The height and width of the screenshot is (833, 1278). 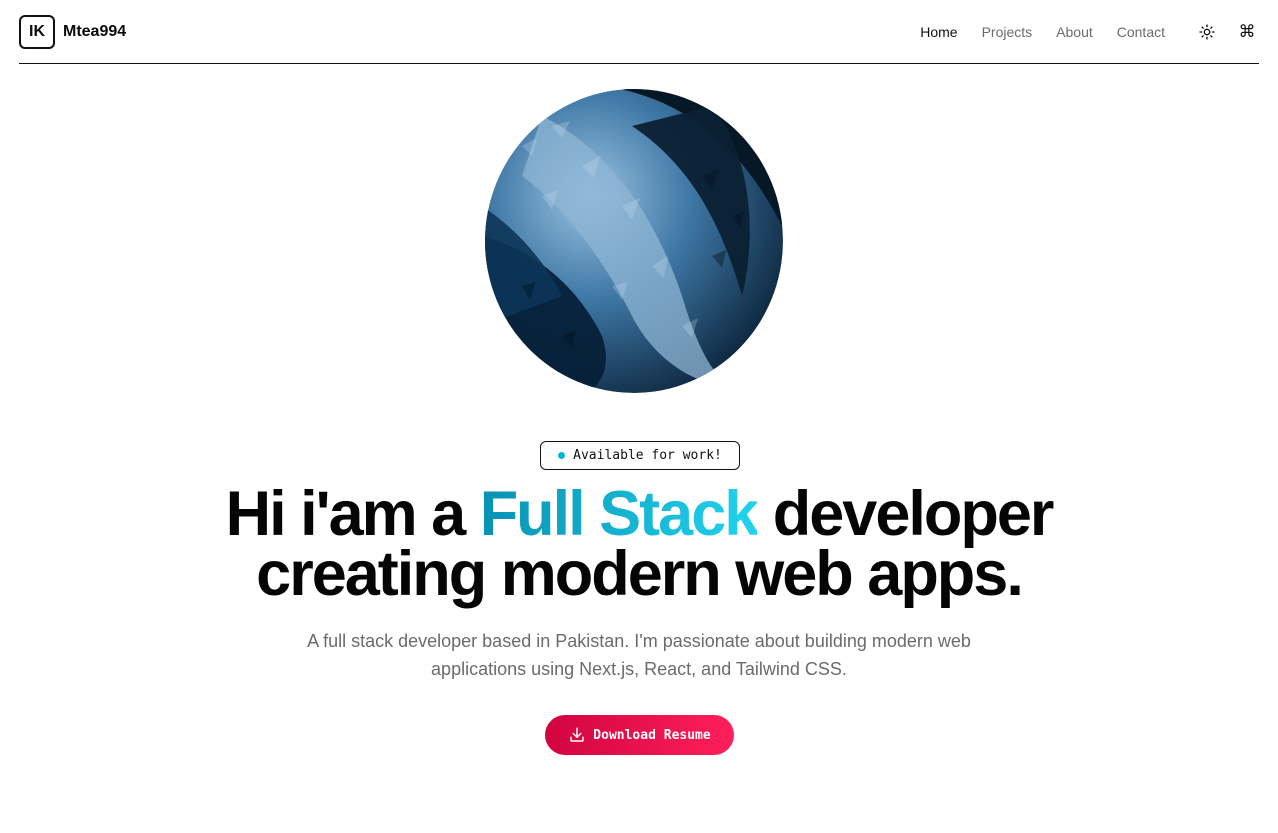 What do you see at coordinates (1141, 32) in the screenshot?
I see `nav-contact: Contact` at bounding box center [1141, 32].